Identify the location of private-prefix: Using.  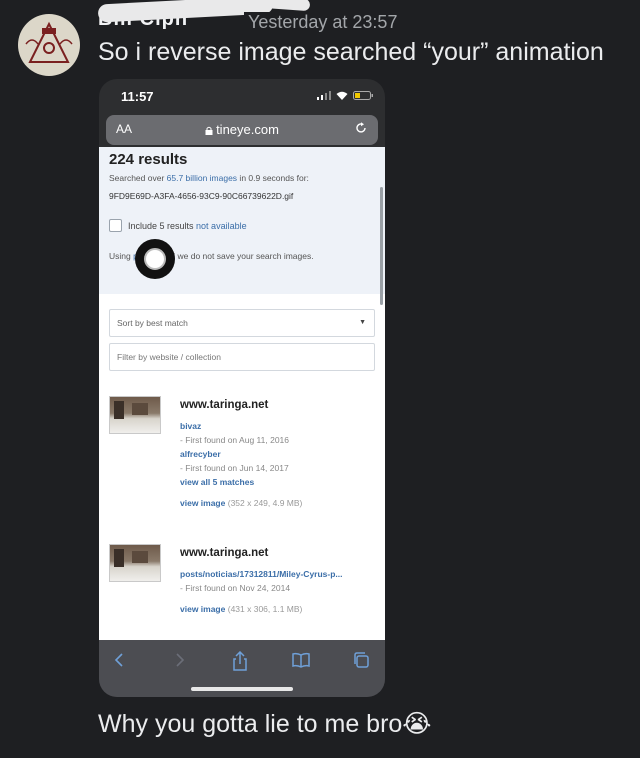
(121, 256).